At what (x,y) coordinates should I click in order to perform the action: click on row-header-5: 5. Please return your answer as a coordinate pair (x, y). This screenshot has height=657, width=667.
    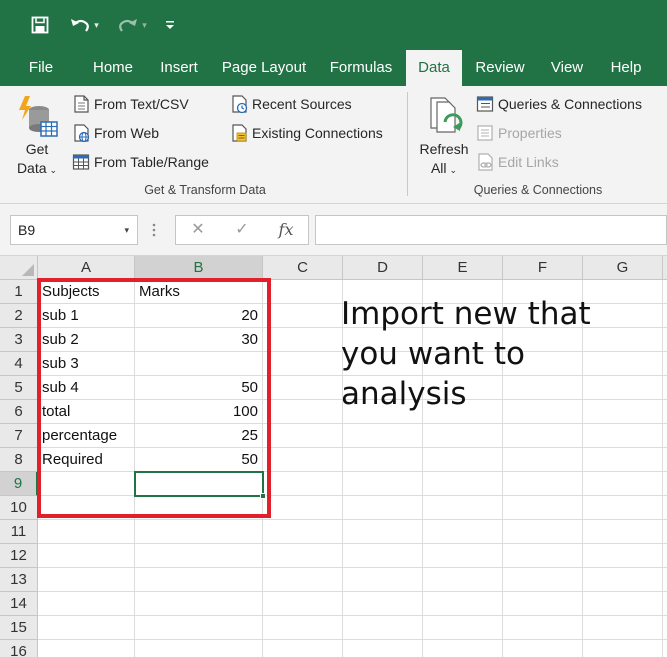
    Looking at the image, I should click on (19, 388).